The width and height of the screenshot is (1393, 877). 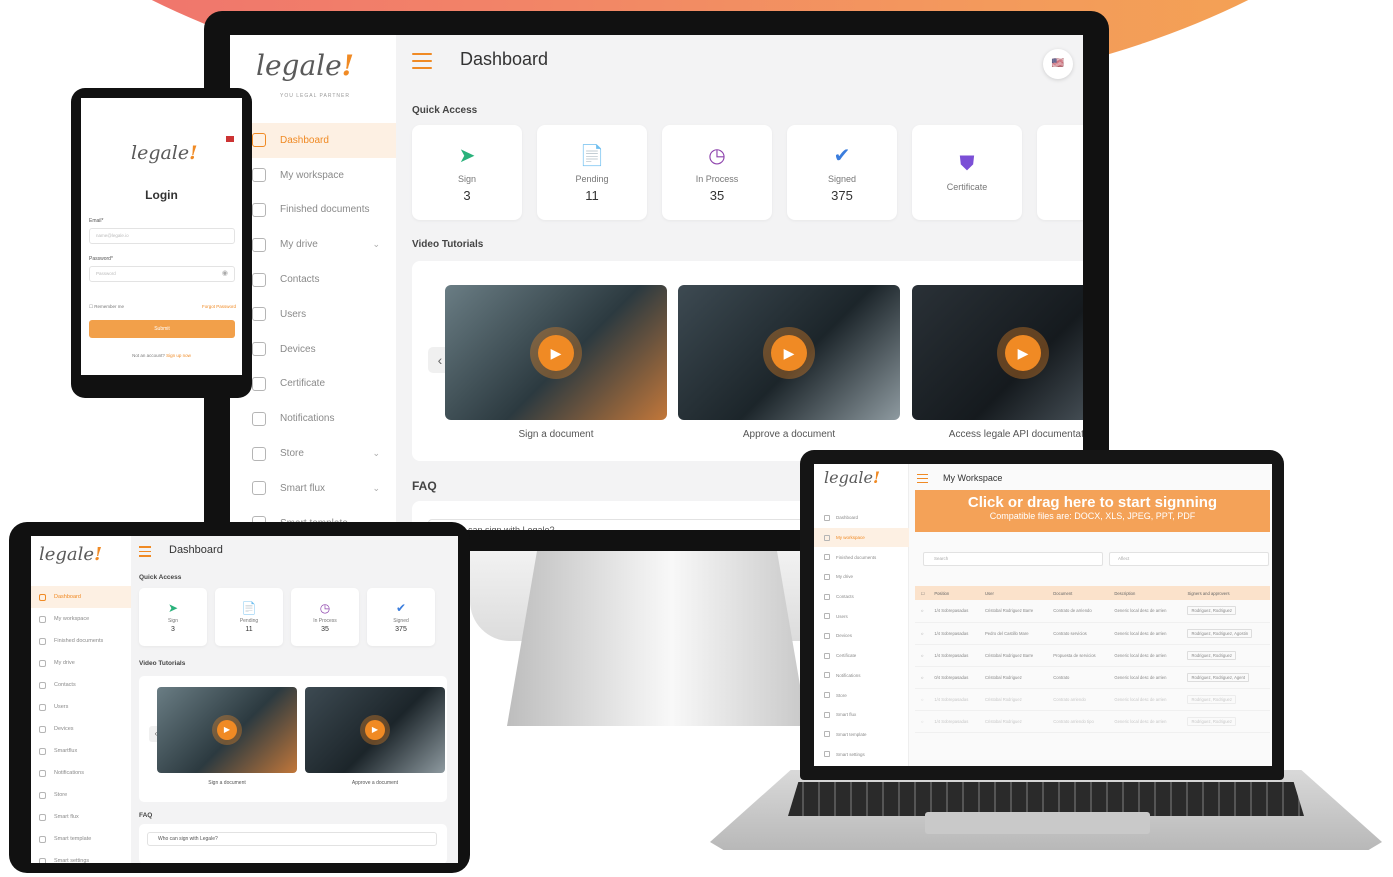 What do you see at coordinates (225, 274) in the screenshot?
I see `eye-icon: ◉` at bounding box center [225, 274].